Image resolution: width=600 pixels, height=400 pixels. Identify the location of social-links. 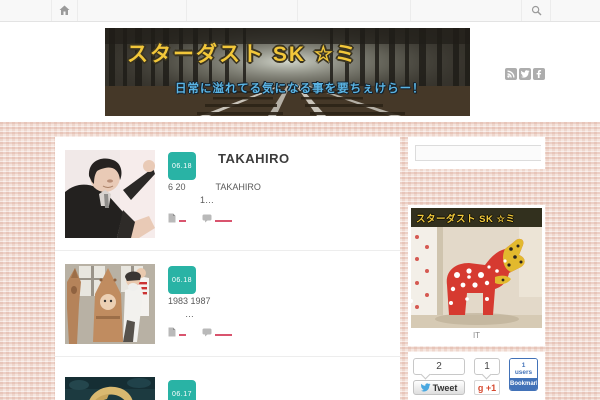
(525, 74).